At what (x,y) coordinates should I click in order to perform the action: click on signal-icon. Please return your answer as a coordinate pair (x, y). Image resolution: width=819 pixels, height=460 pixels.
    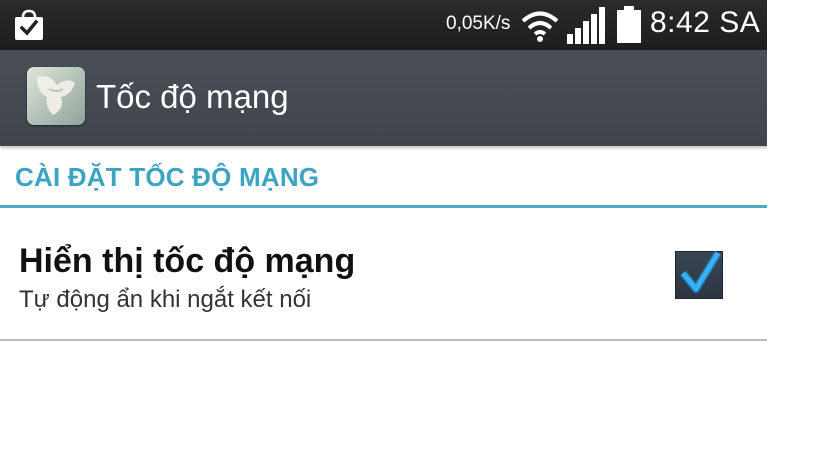
    Looking at the image, I should click on (586, 25).